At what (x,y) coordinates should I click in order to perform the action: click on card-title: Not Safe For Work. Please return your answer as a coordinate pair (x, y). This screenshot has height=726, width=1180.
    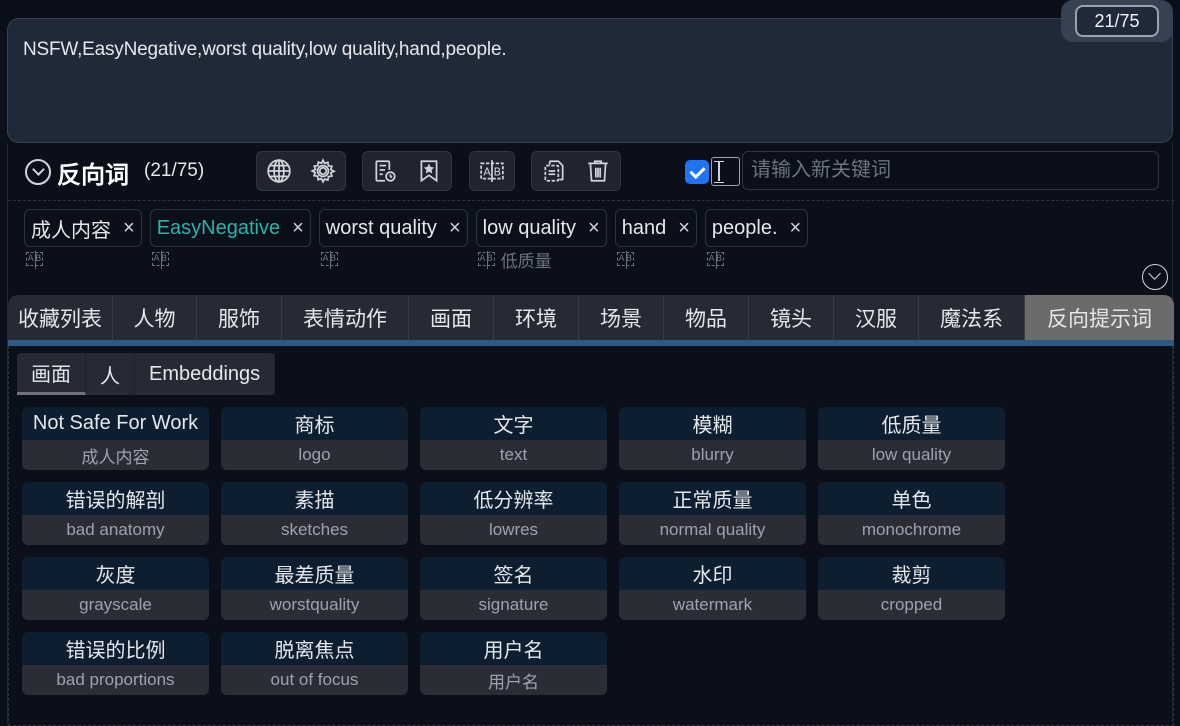
    Looking at the image, I should click on (115, 423).